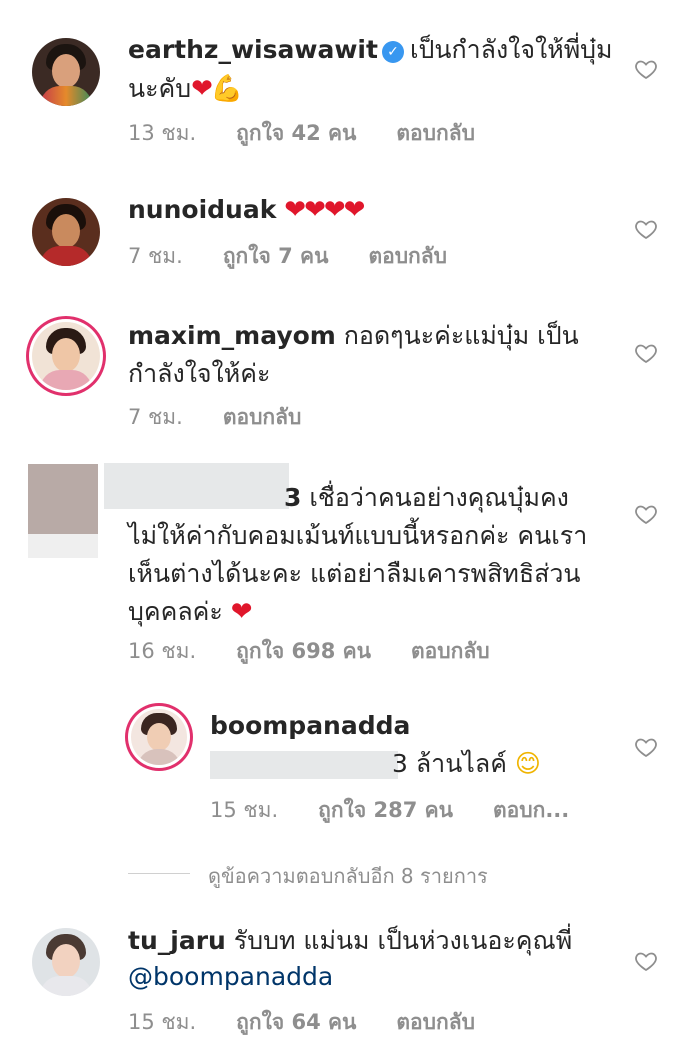  I want to click on likes-count: ถูกใจ 64 คน, so click(296, 1022).